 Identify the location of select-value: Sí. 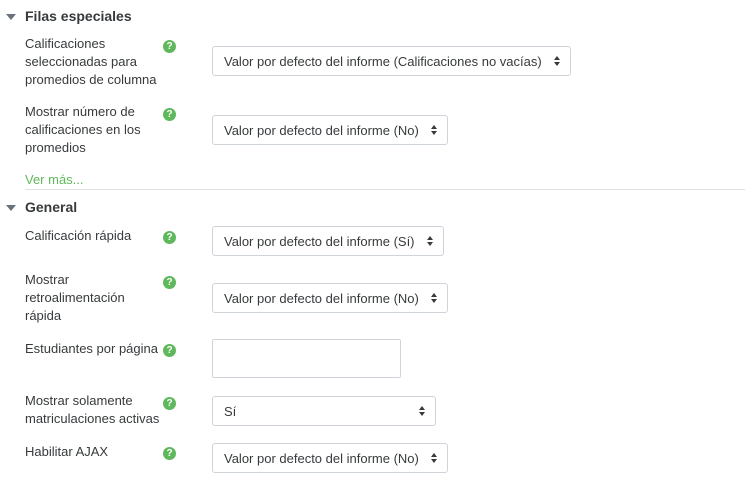
(230, 411).